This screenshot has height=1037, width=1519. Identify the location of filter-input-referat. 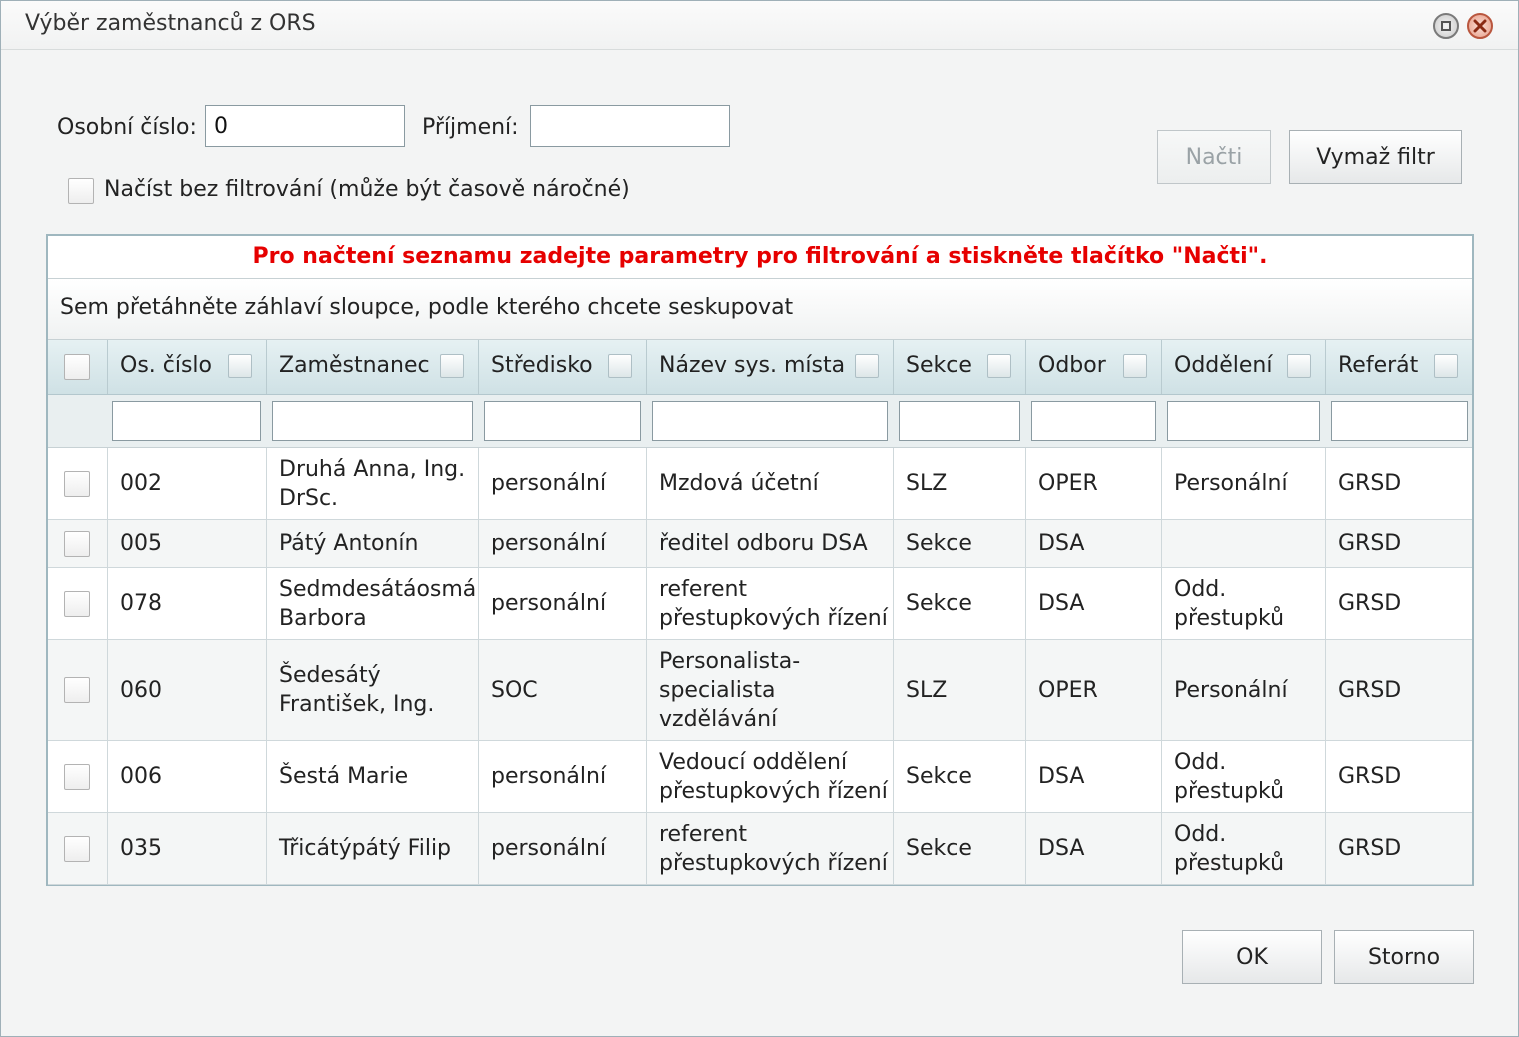
(1399, 421).